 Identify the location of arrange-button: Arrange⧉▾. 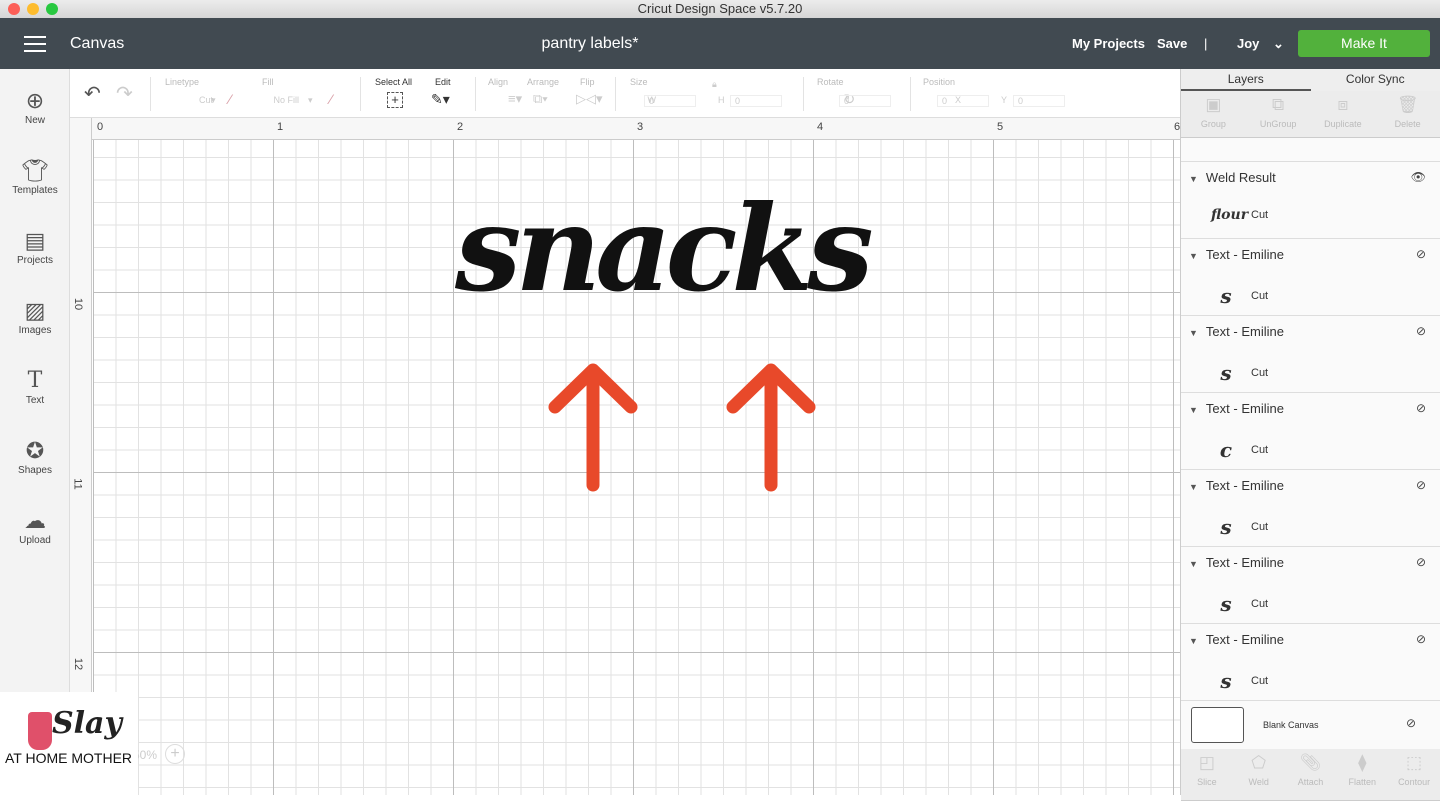
(543, 82).